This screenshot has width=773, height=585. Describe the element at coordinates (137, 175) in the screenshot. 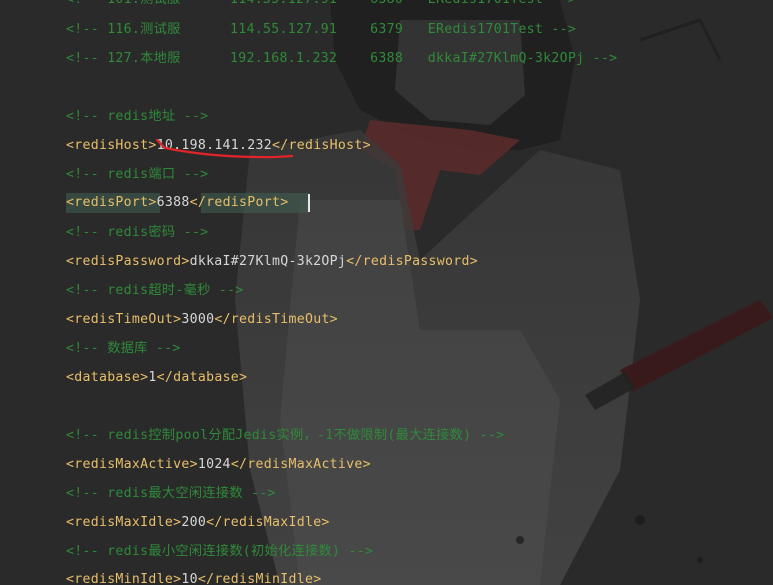

I see `code-comment: <!-- redis端口 -->` at that location.